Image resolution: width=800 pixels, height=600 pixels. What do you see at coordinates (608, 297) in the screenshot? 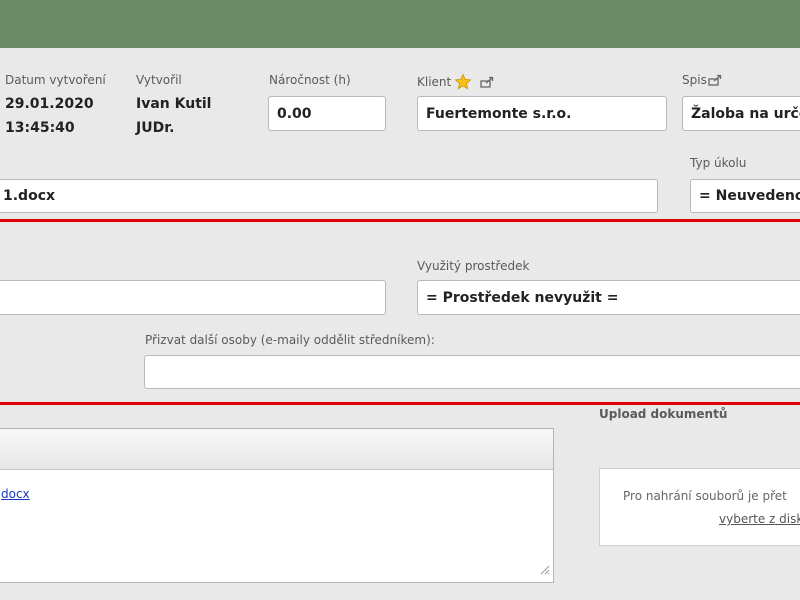
I see `resource-select: = Prostředek nevyužit =` at bounding box center [608, 297].